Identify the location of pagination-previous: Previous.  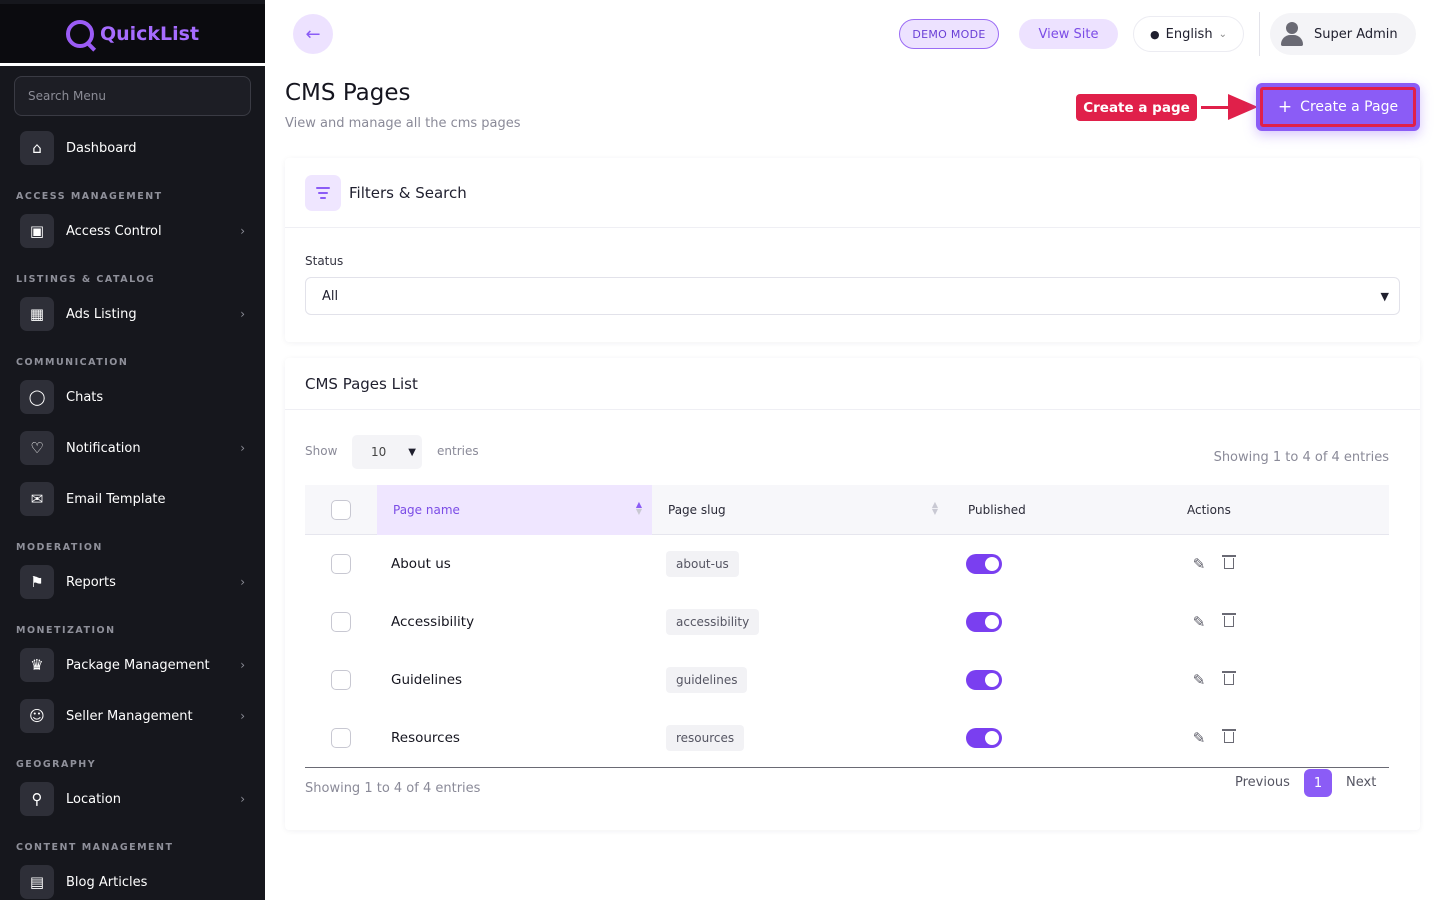
(1262, 782).